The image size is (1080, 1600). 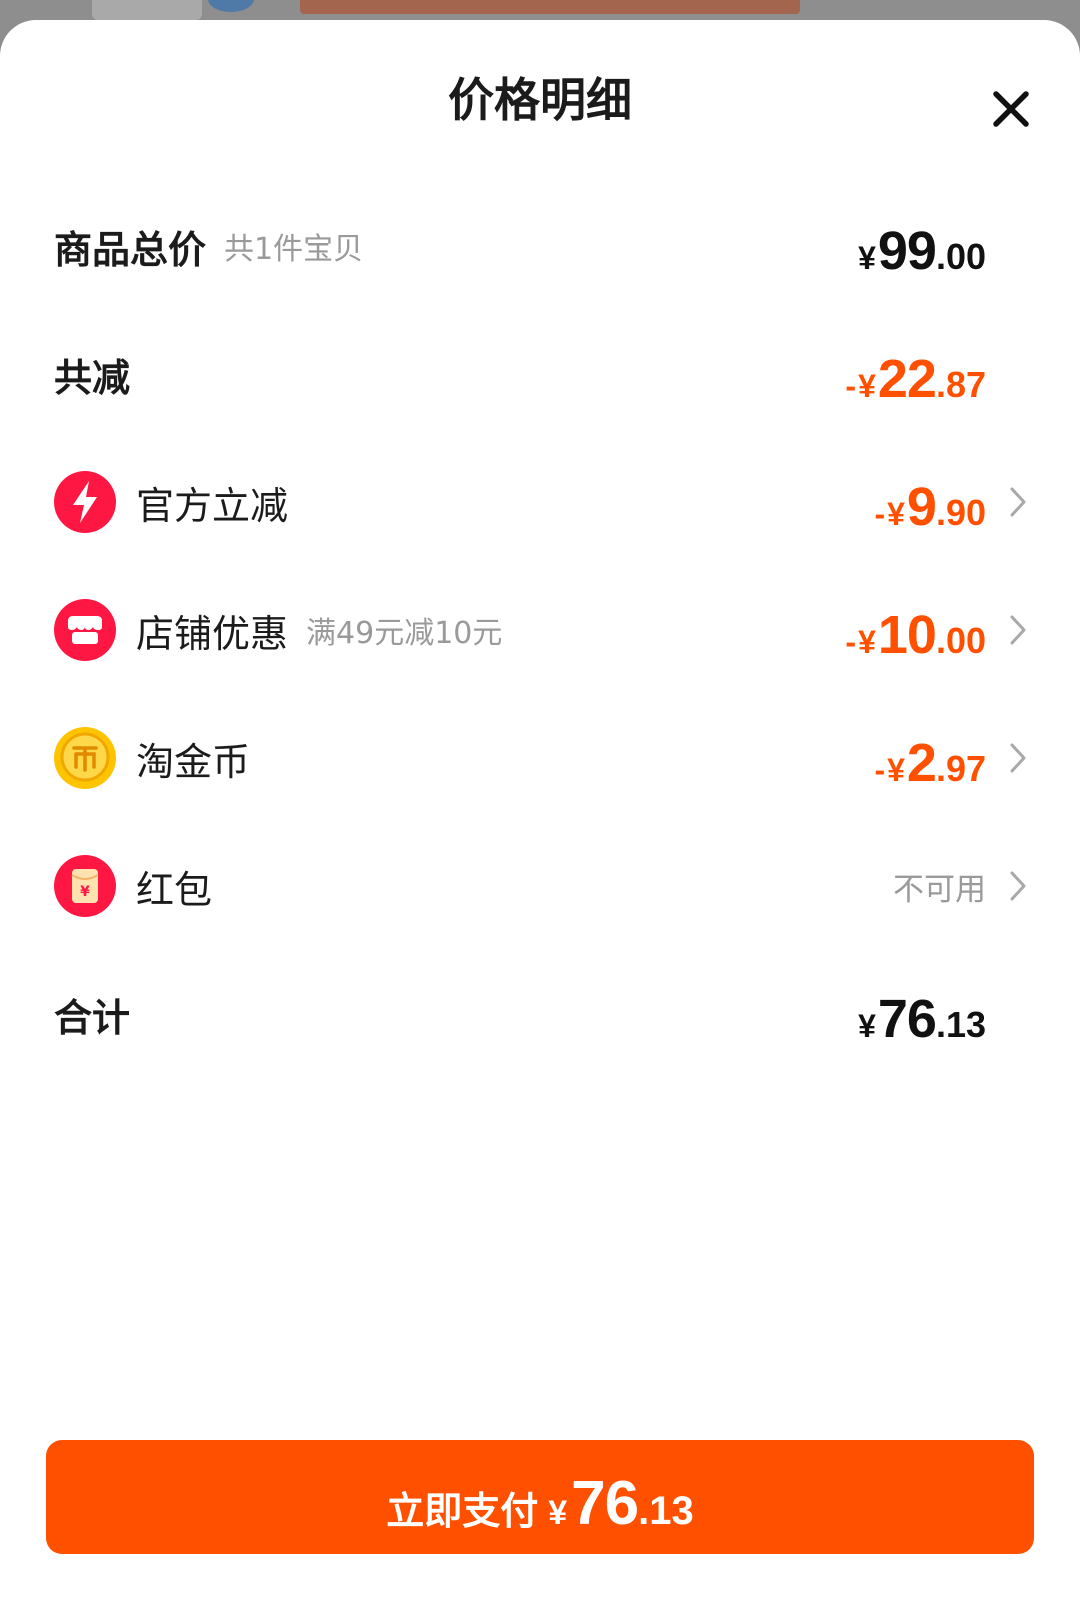 I want to click on red-envelope-status: 不可用, so click(x=939, y=889).